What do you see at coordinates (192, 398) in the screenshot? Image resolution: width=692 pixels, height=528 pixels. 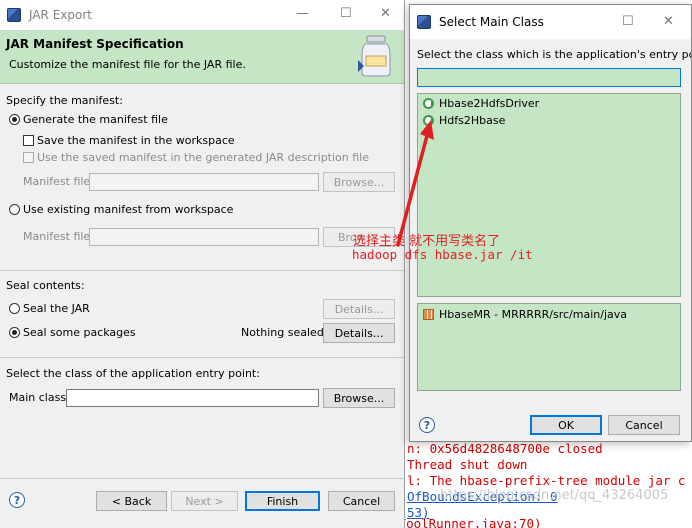 I see `main-class-input` at bounding box center [192, 398].